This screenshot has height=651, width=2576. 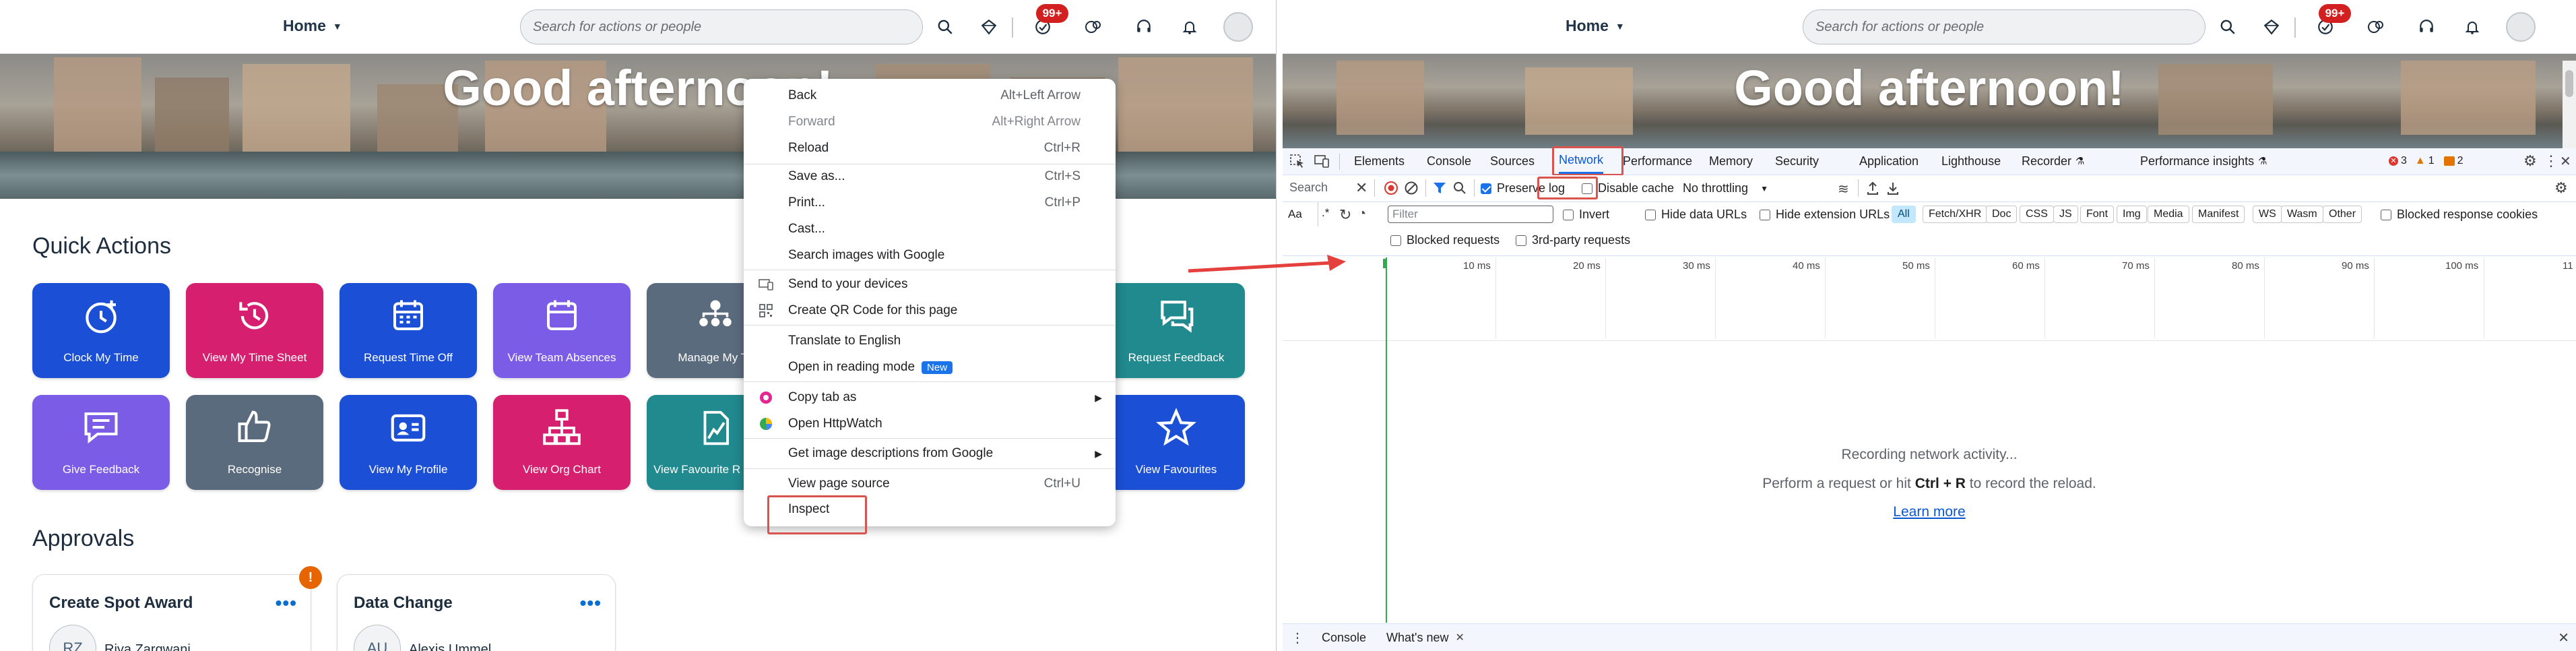 I want to click on close-devtools-icon: ✕, so click(x=2565, y=161).